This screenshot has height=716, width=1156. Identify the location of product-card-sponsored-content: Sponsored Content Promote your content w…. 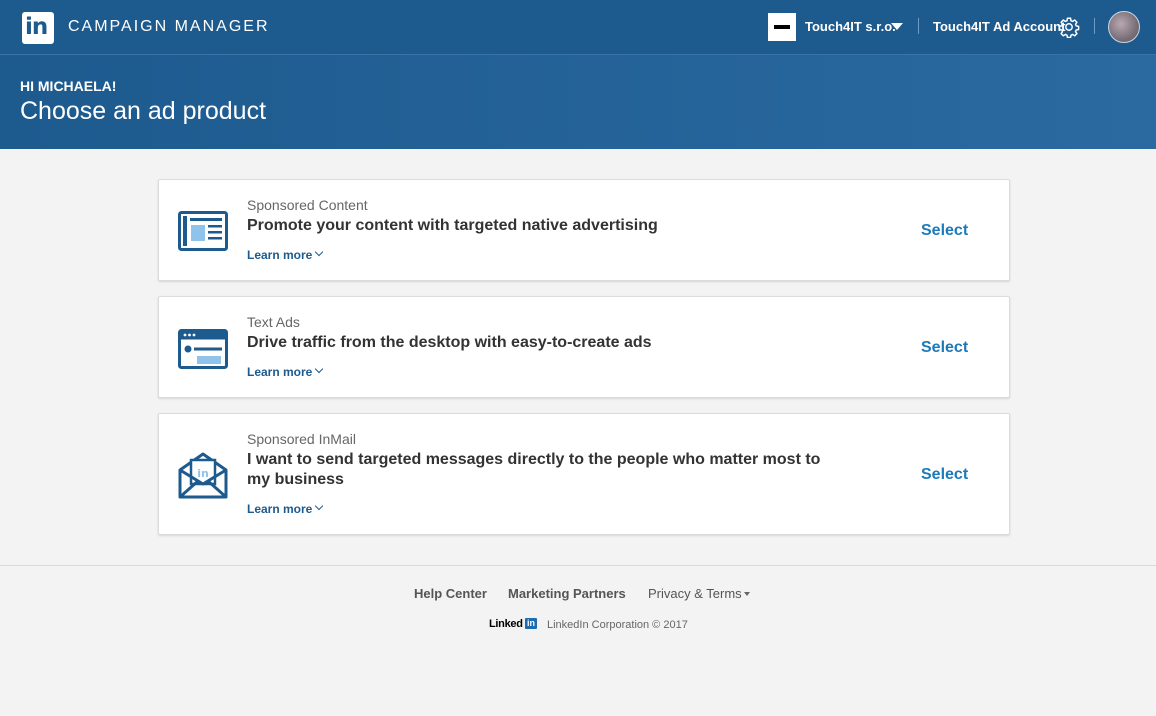
(584, 230).